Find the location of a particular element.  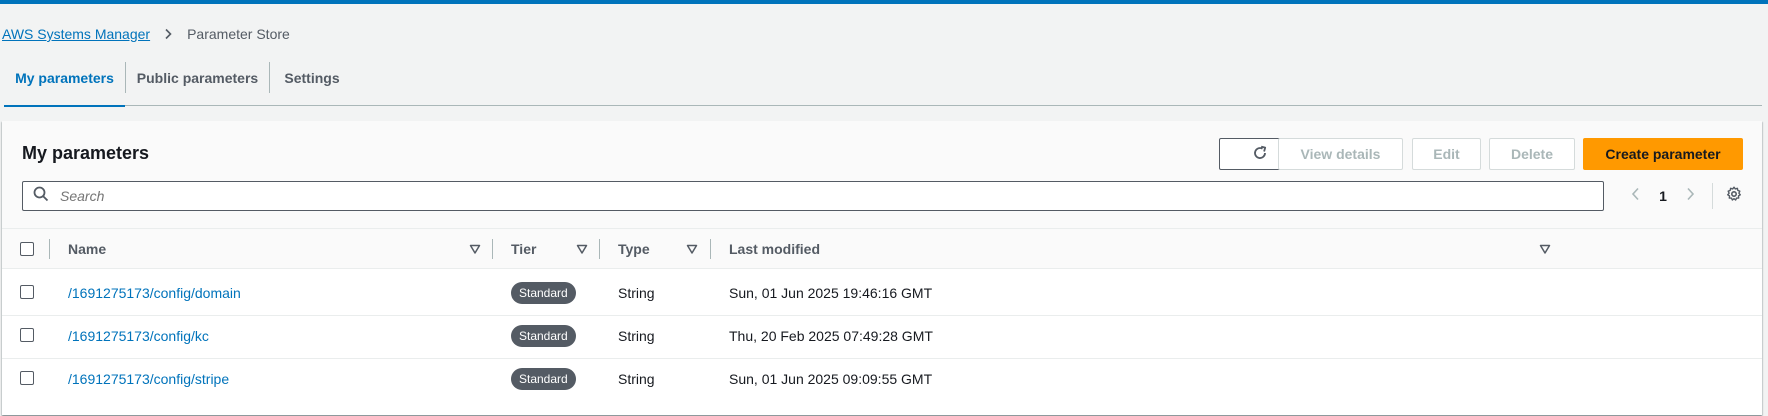

tab-my-parameters: My parameters is located at coordinates (64, 78).